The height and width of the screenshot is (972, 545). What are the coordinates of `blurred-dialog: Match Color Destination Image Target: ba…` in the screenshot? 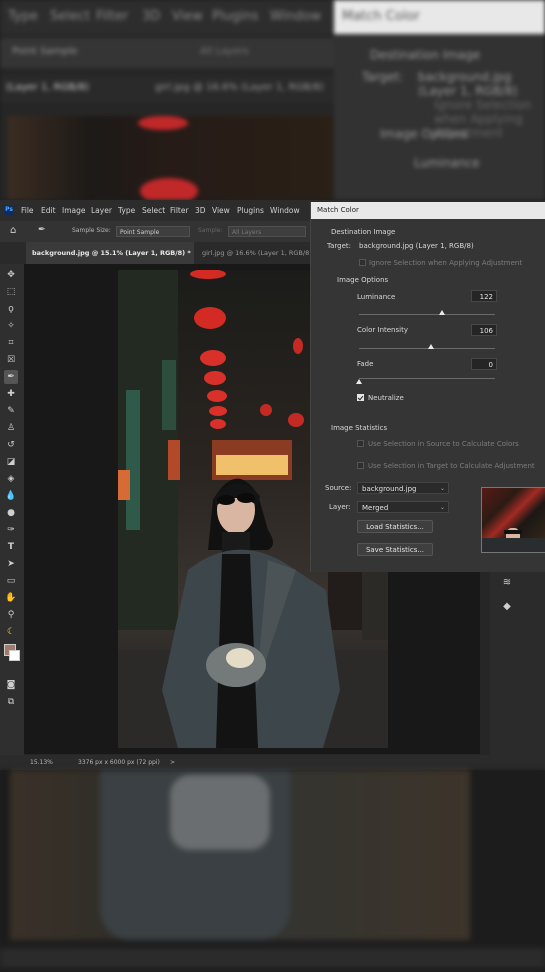 It's located at (439, 100).